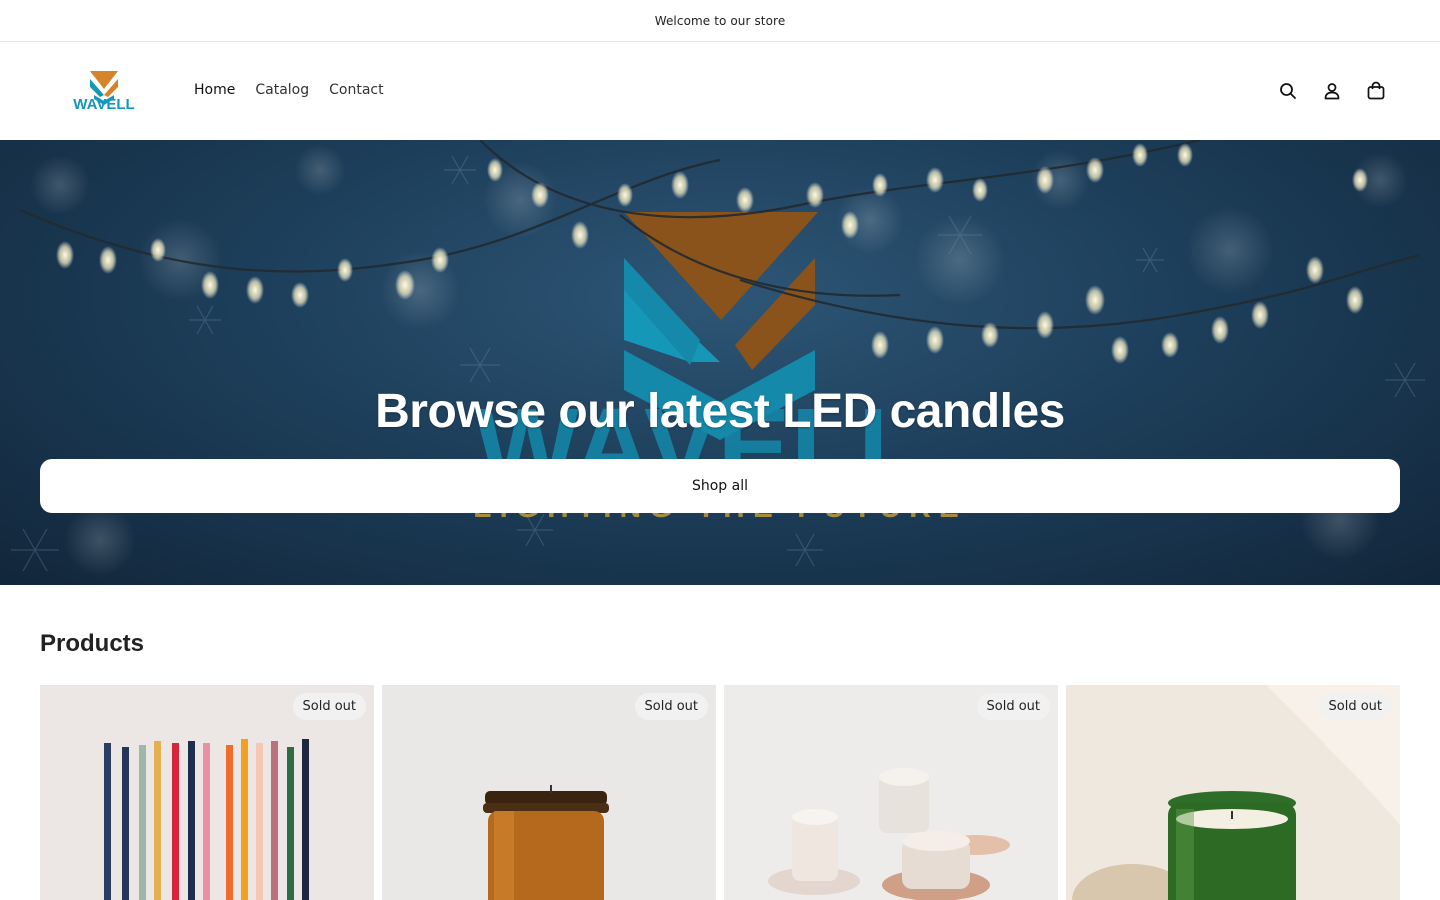 The width and height of the screenshot is (1440, 900). Describe the element at coordinates (1233, 792) in the screenshot. I see `product-card-green-glass: Sold out` at that location.